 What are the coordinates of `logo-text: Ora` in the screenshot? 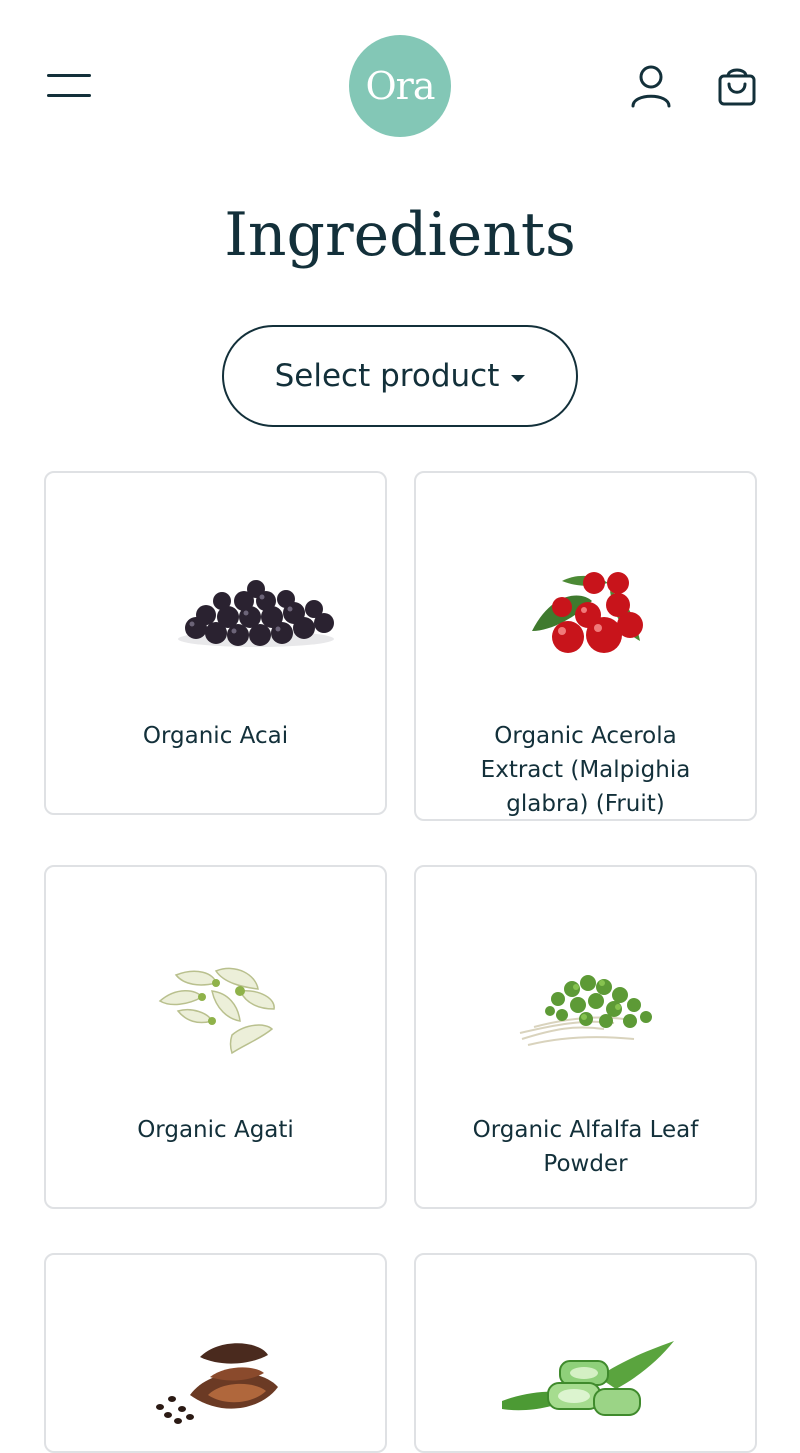 It's located at (400, 86).